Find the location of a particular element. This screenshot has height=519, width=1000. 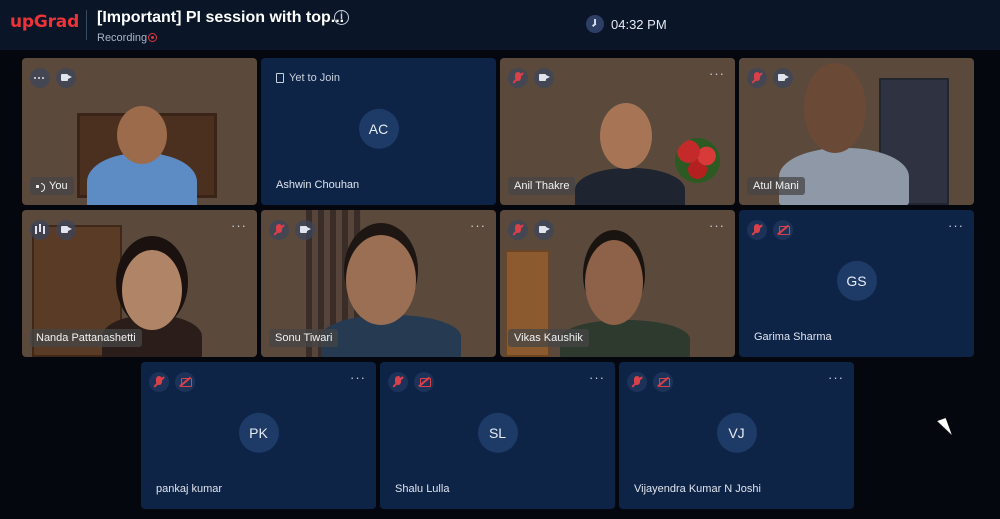

header-divider is located at coordinates (86, 25).